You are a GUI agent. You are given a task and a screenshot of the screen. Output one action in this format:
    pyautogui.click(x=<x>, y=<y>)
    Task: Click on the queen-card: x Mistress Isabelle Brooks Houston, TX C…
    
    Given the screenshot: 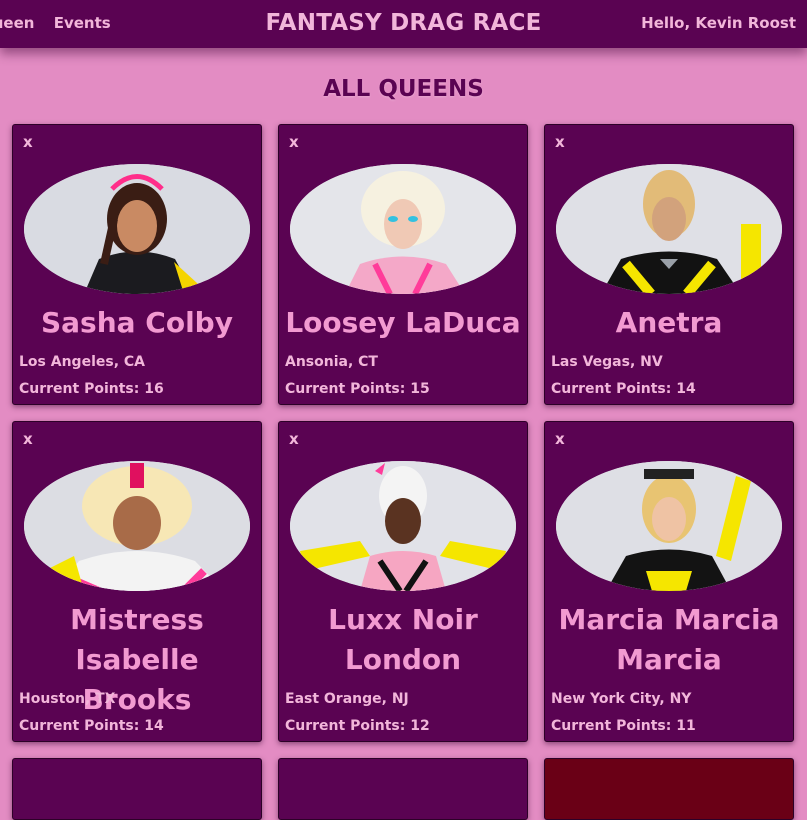 What is the action you would take?
    pyautogui.click(x=137, y=581)
    